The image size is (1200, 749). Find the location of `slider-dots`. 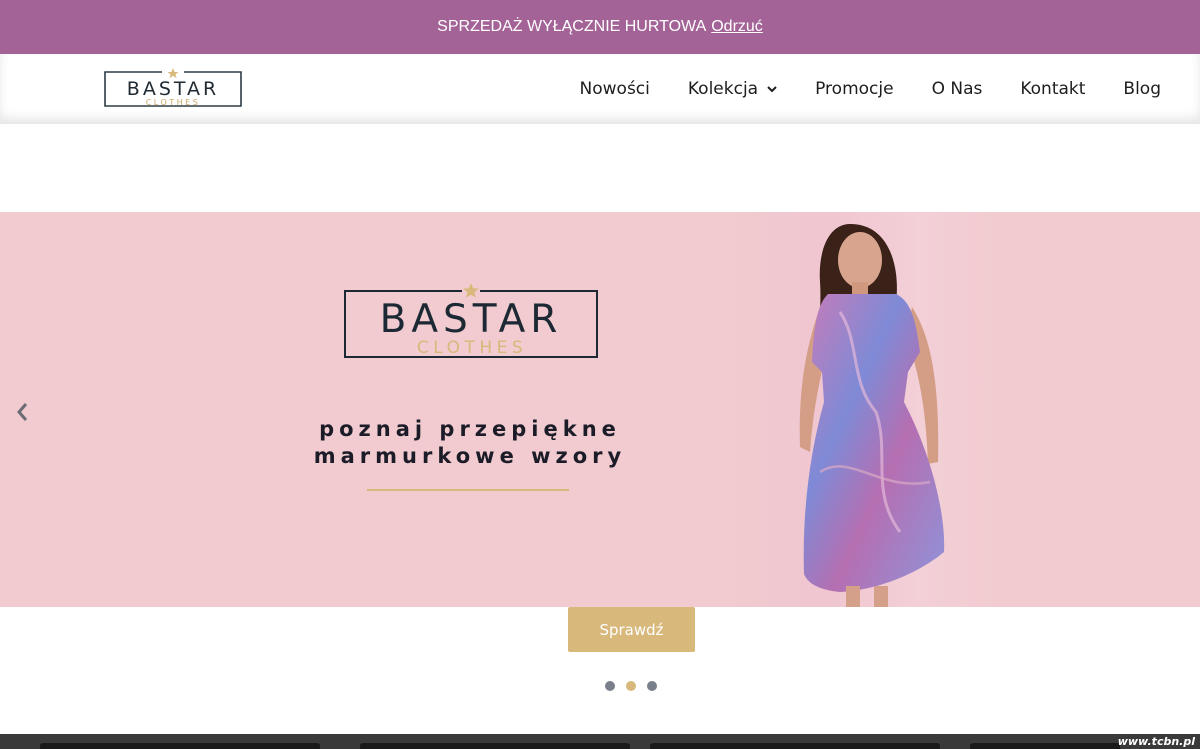

slider-dots is located at coordinates (631, 686).